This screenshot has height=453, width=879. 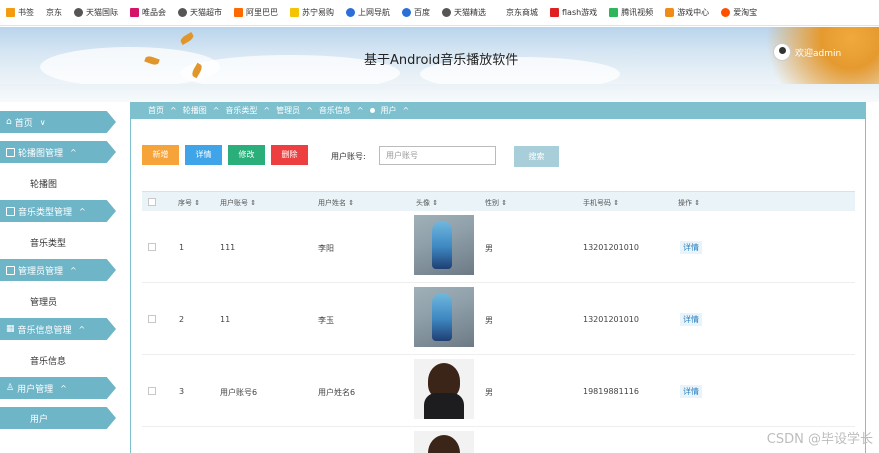 What do you see at coordinates (782, 52) in the screenshot?
I see `avatar` at bounding box center [782, 52].